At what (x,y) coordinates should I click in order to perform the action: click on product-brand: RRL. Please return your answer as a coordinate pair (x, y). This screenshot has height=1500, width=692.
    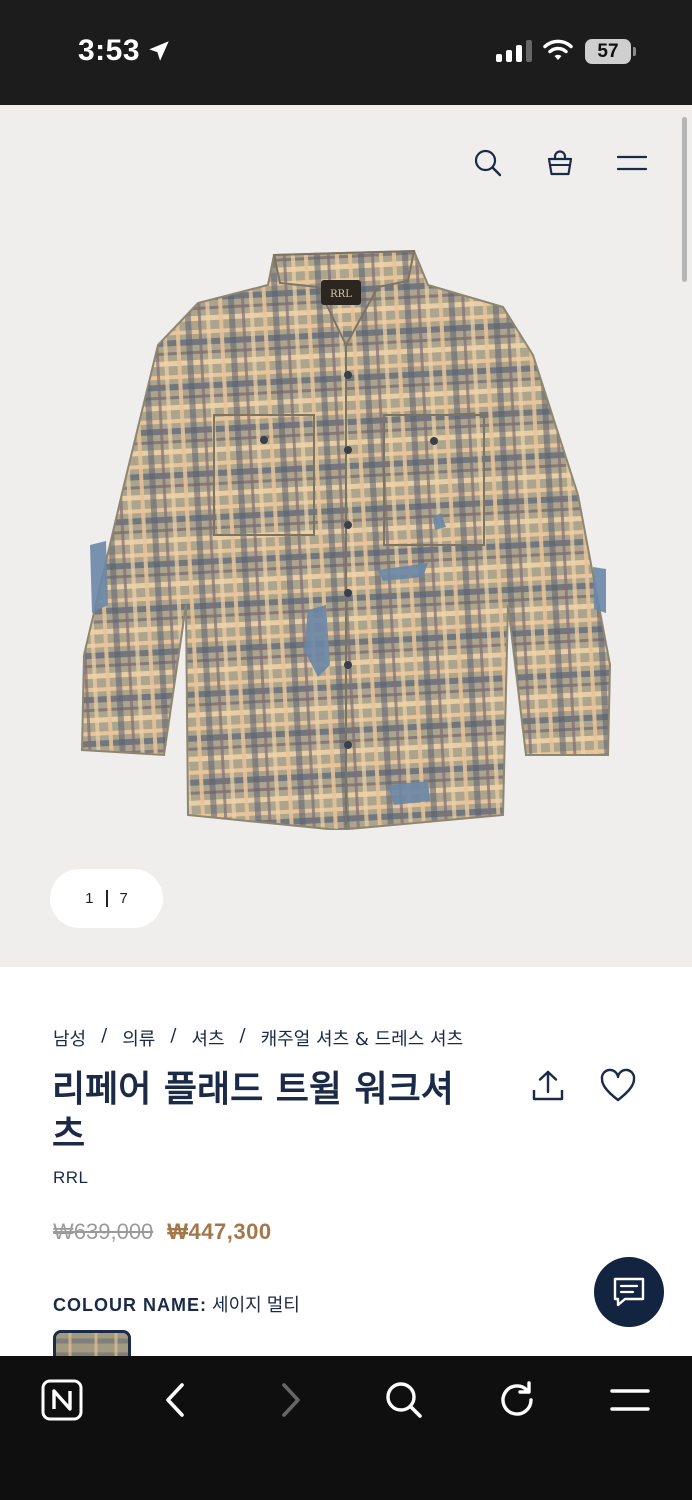
    Looking at the image, I should click on (71, 1178).